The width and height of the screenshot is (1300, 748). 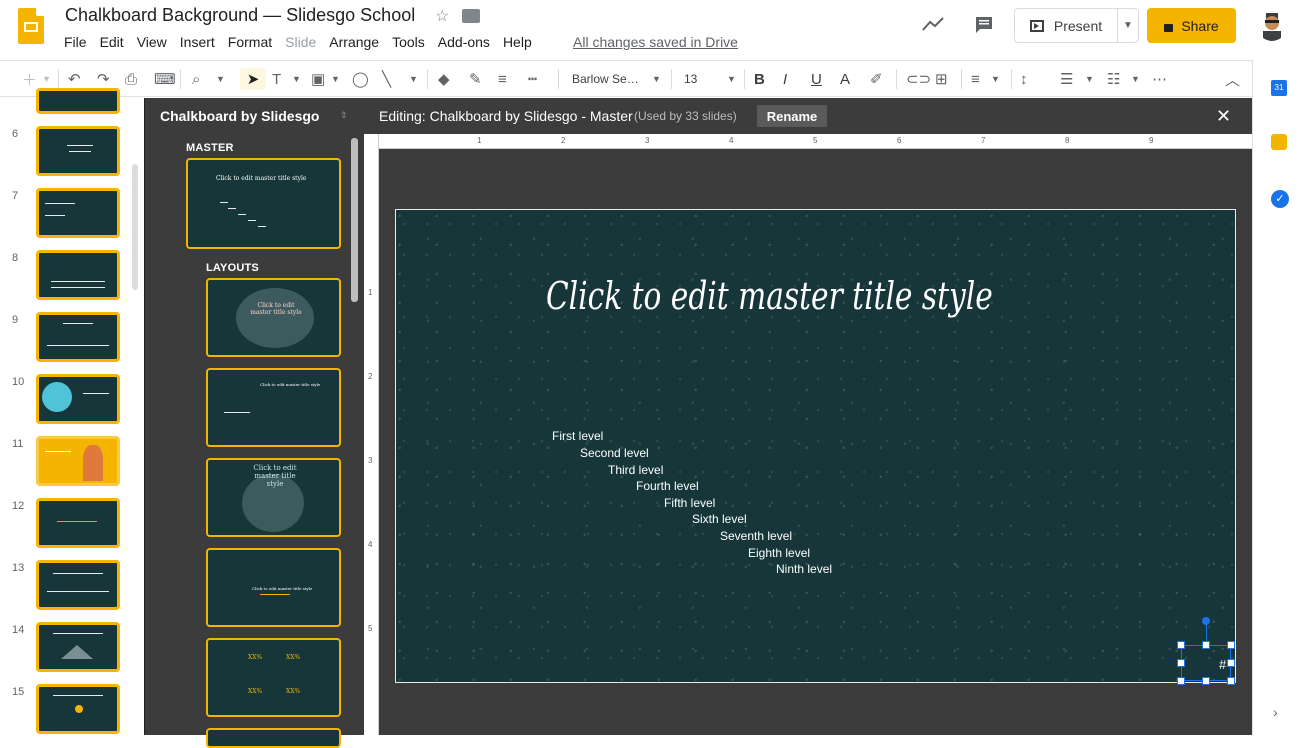 I want to click on more-options-icon: ⋯, so click(x=1159, y=79).